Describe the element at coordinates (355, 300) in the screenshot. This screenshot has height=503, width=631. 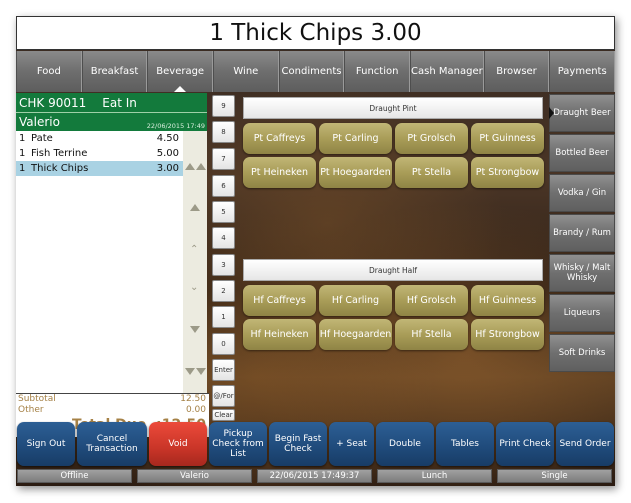
I see `product-button: Hf Carling` at that location.